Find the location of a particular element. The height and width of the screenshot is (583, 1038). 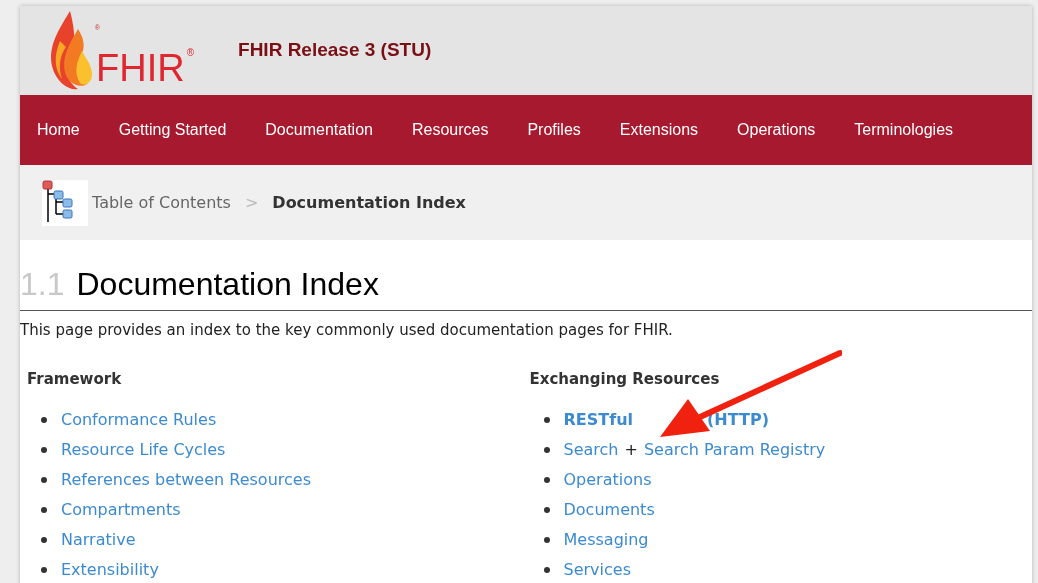

breadcrumb-link: Table of Contents is located at coordinates (161, 202).